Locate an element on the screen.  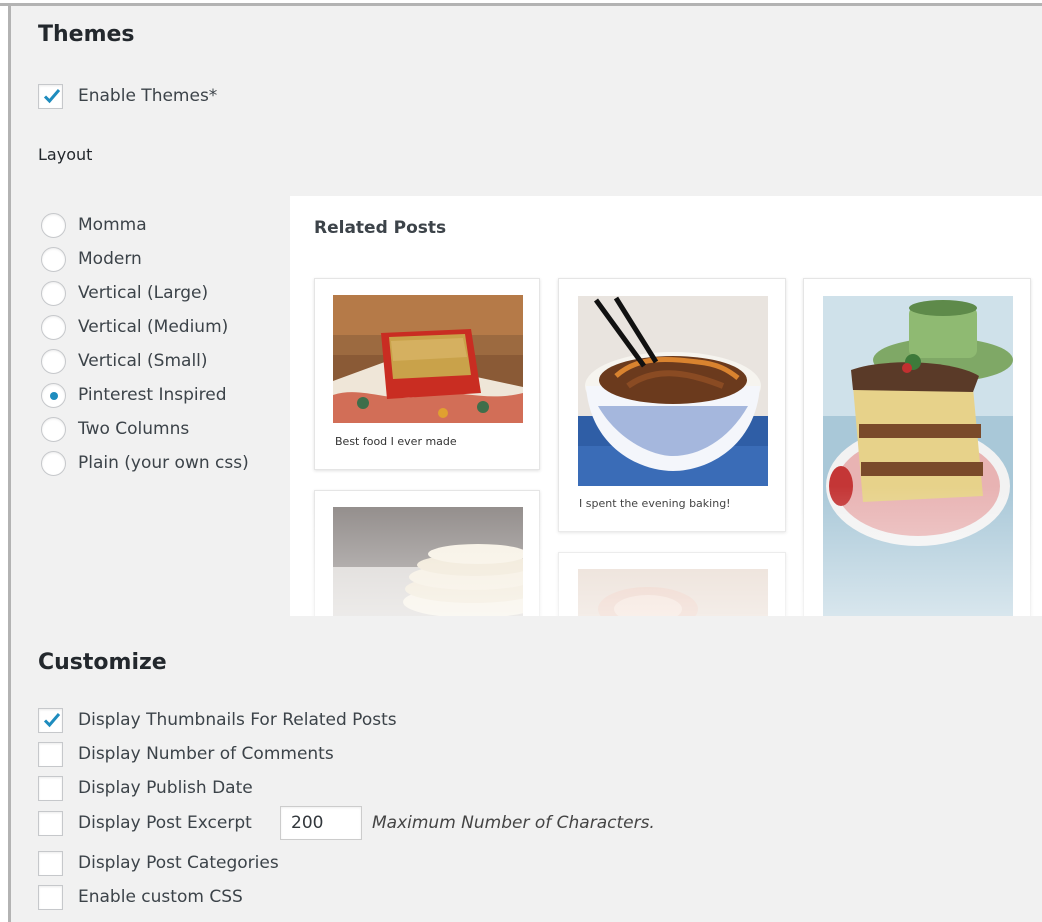
layout-option-label: Modern is located at coordinates (110, 259).